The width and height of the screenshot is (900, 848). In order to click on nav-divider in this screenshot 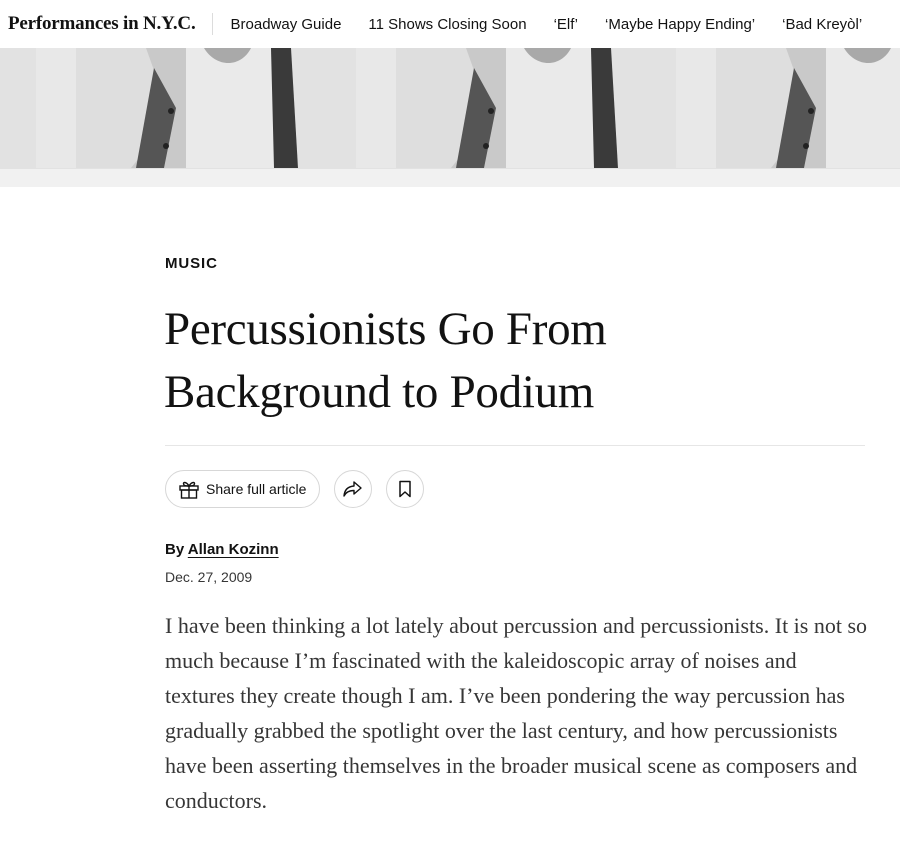, I will do `click(212, 24)`.